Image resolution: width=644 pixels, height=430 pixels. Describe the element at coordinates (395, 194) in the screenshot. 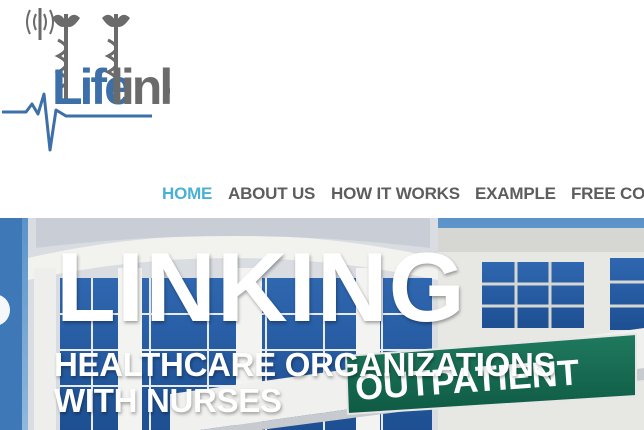

I see `nav-how-it-works: HOW IT WORKS` at that location.